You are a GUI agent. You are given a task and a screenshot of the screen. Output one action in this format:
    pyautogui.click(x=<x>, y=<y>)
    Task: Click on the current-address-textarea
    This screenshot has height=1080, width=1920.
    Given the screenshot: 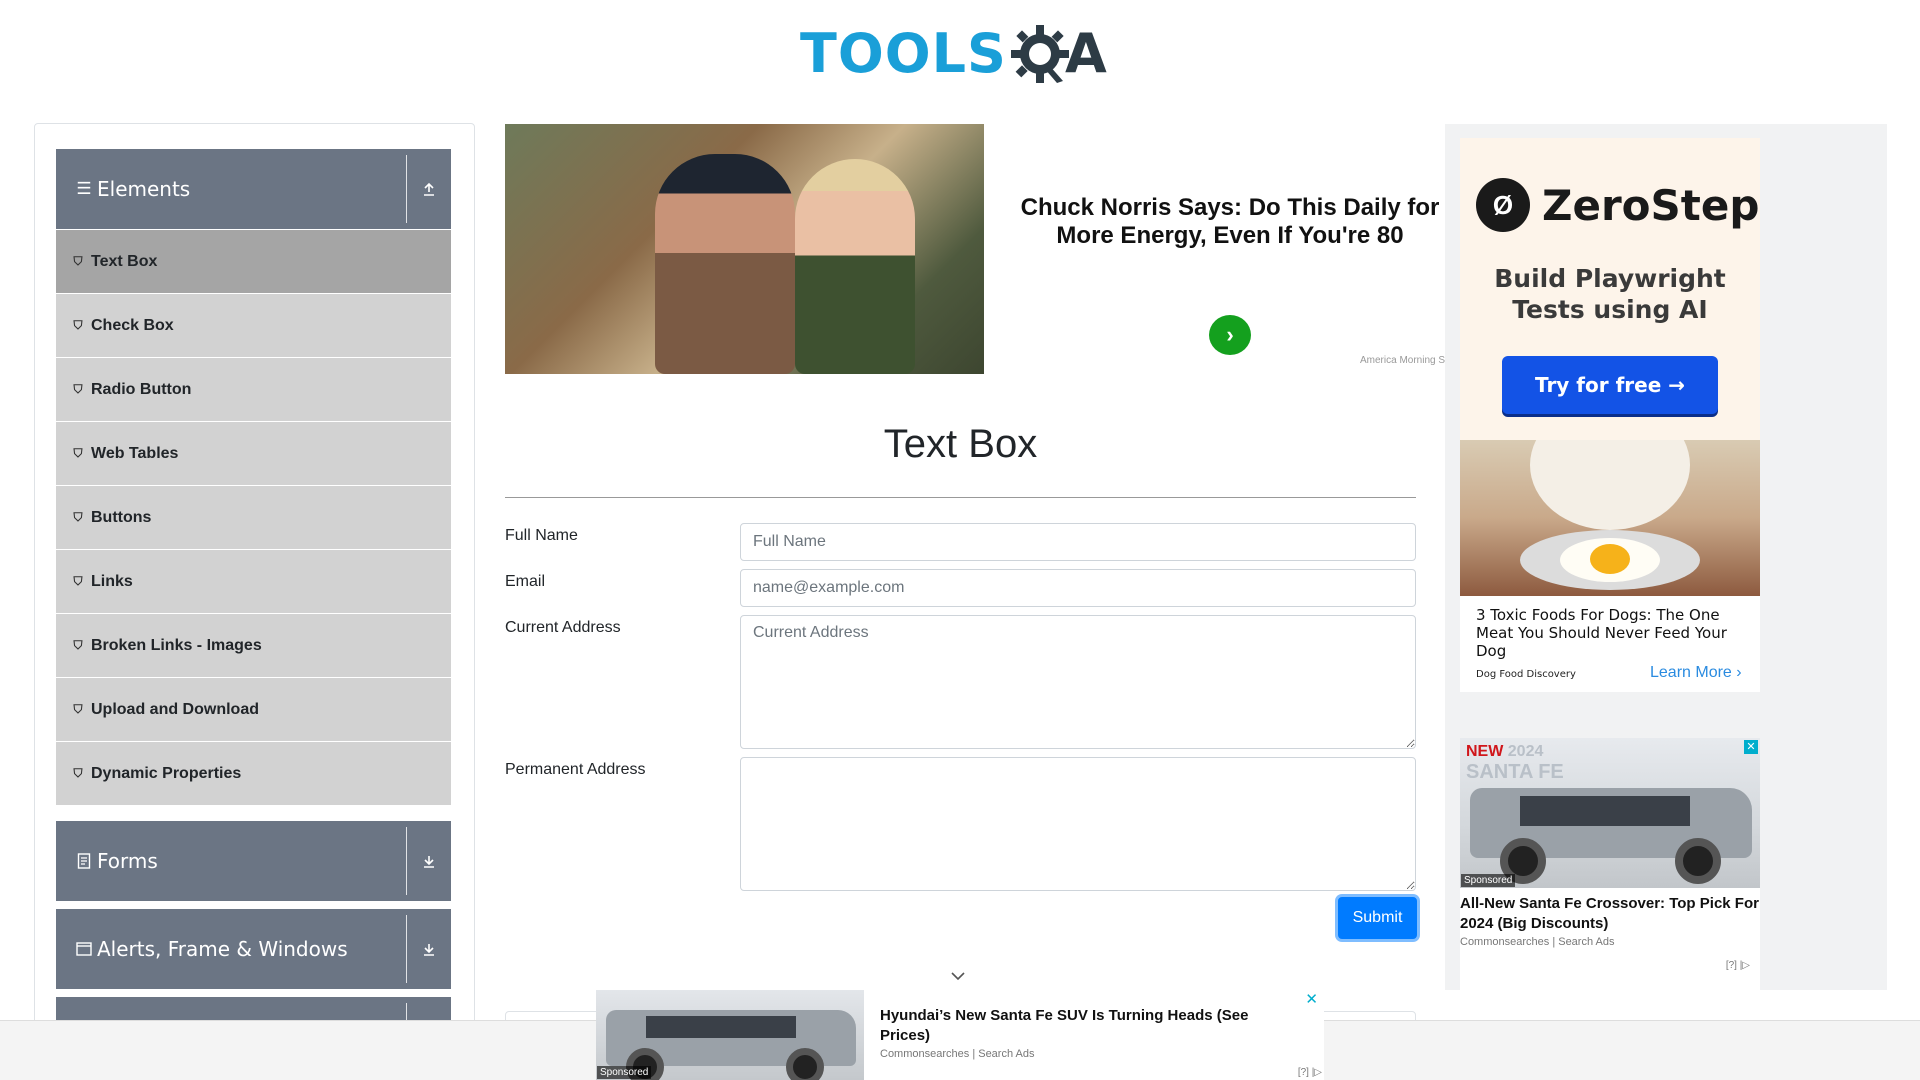 What is the action you would take?
    pyautogui.click(x=1078, y=682)
    